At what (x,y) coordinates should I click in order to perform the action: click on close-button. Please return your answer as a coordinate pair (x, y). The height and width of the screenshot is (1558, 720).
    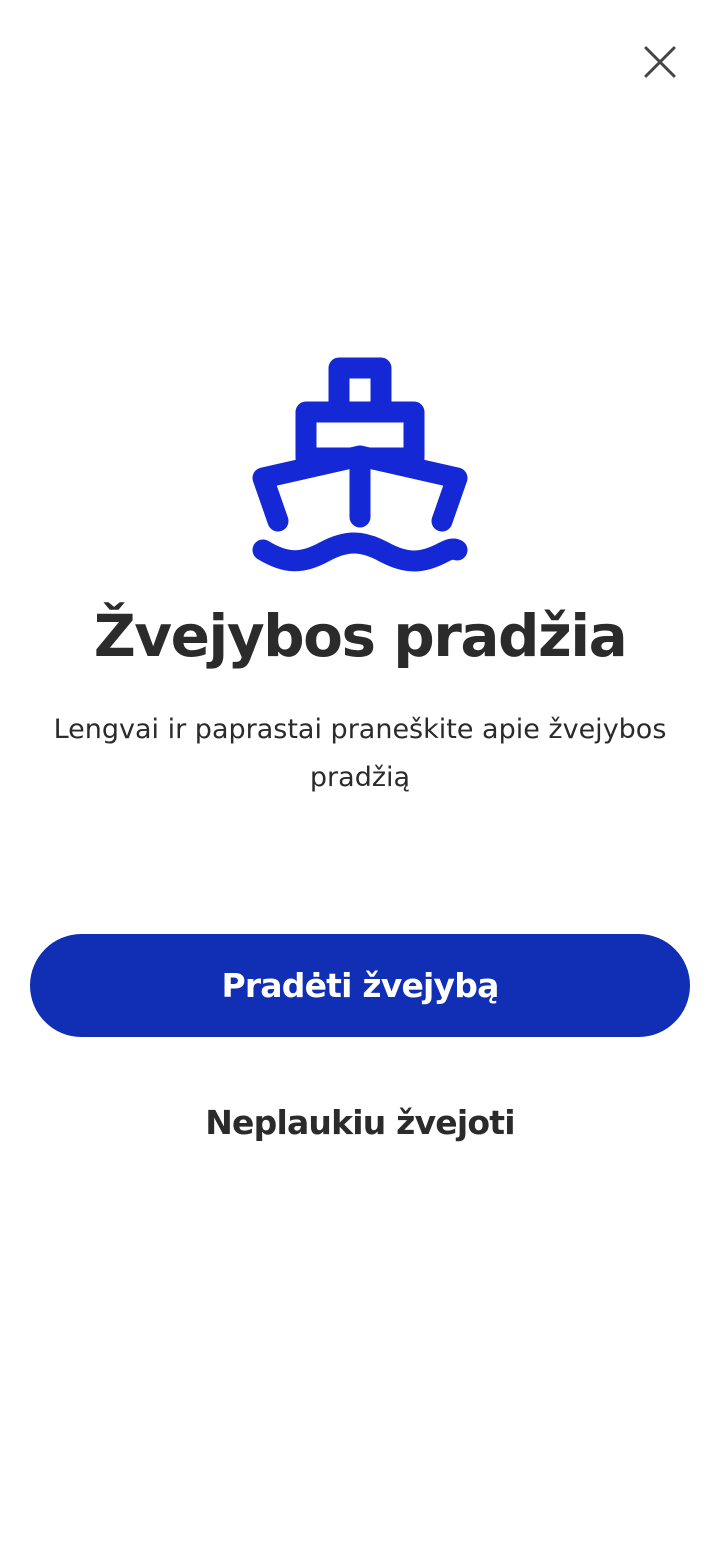
    Looking at the image, I should click on (660, 62).